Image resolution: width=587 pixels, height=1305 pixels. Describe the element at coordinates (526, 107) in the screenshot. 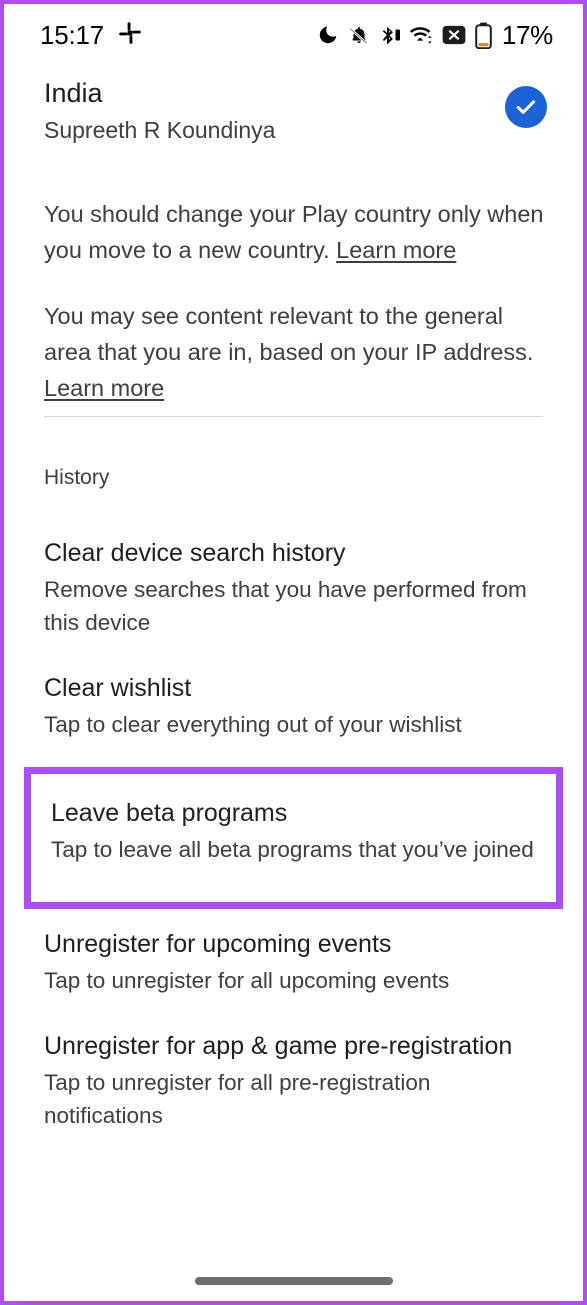

I see `check-circle-icon` at that location.